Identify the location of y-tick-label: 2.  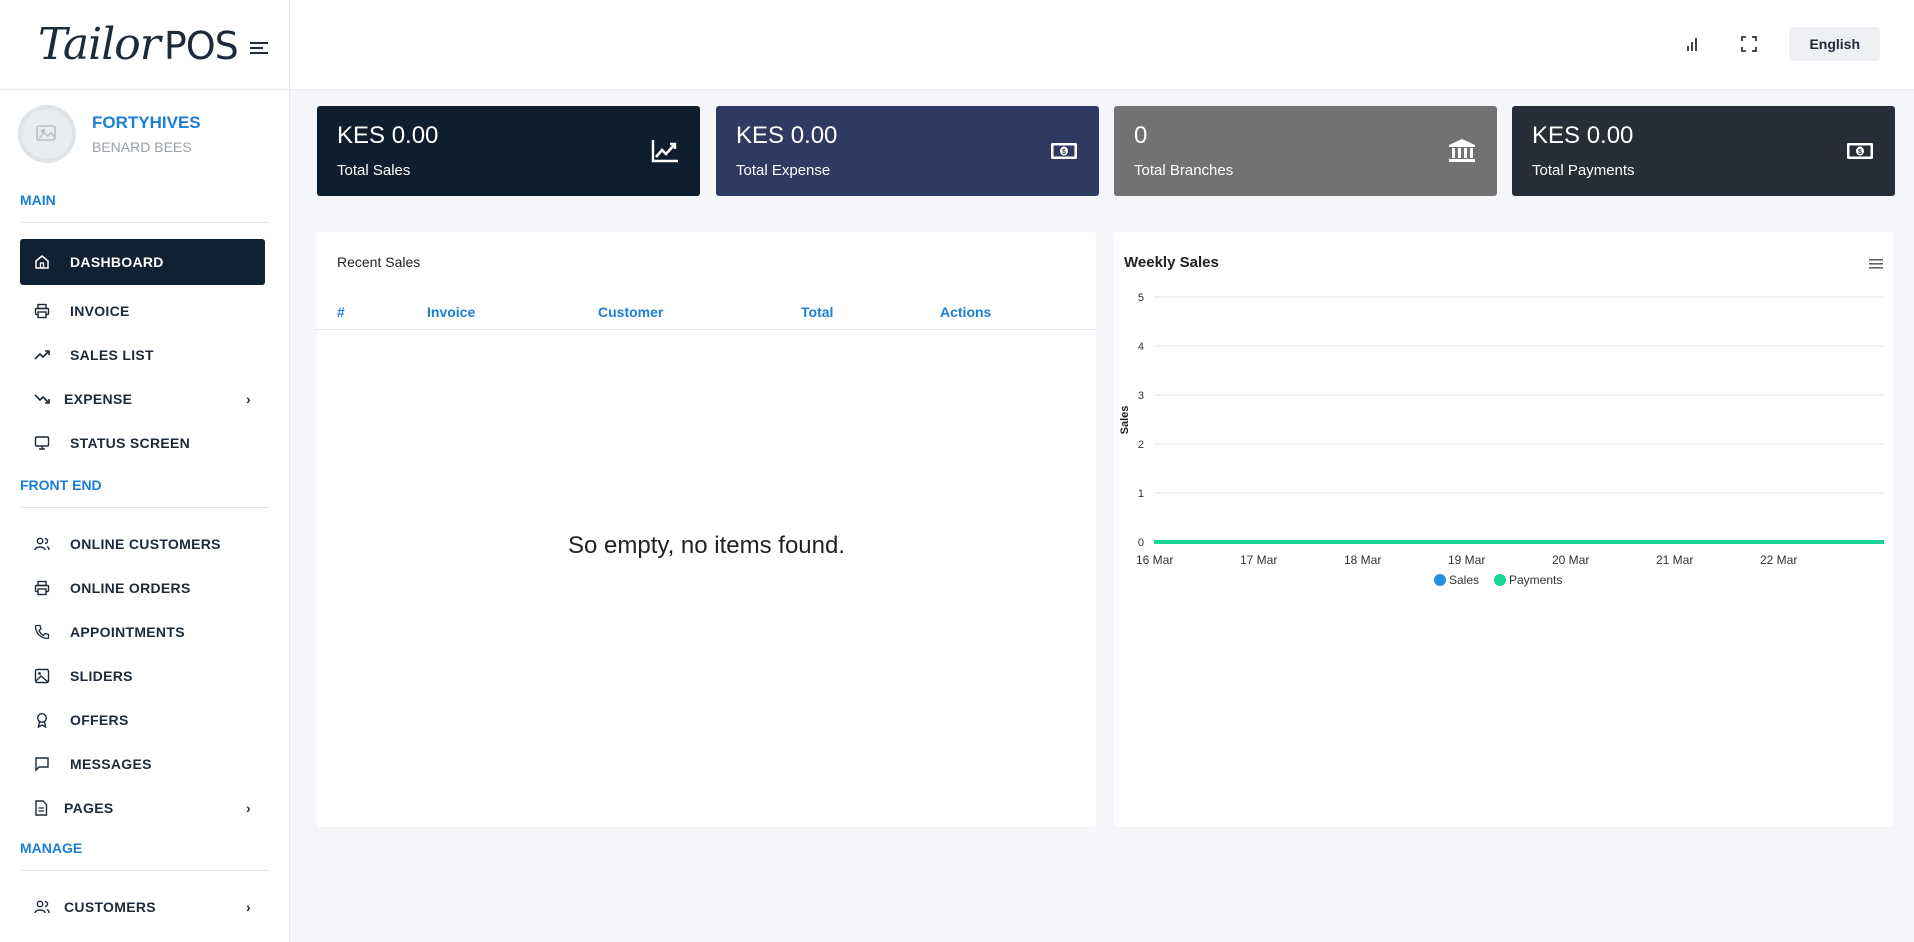
(1141, 445).